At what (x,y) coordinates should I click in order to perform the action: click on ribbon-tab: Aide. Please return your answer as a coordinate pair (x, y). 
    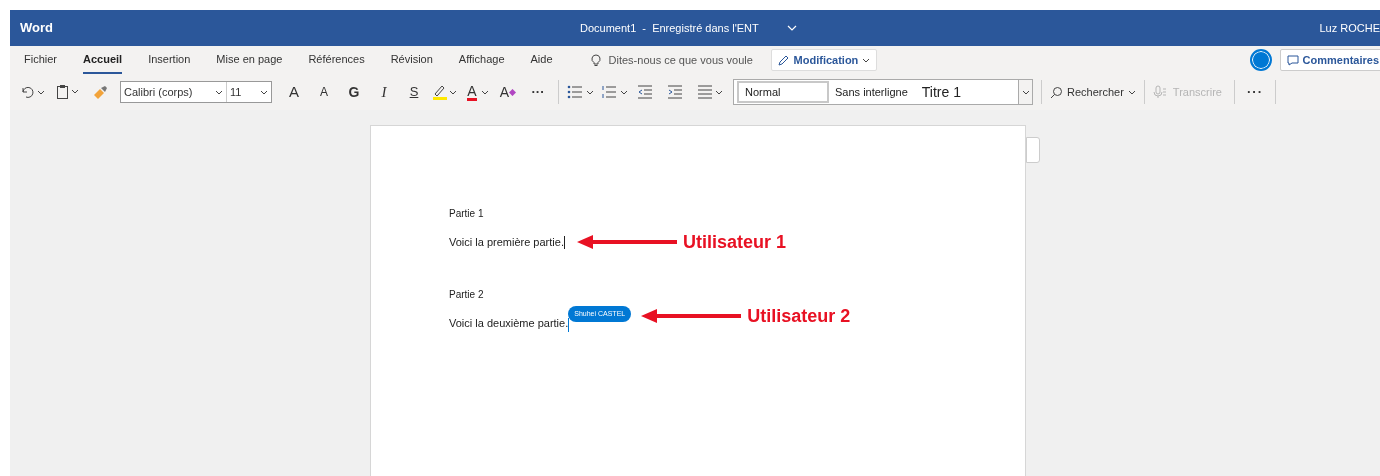
    Looking at the image, I should click on (541, 60).